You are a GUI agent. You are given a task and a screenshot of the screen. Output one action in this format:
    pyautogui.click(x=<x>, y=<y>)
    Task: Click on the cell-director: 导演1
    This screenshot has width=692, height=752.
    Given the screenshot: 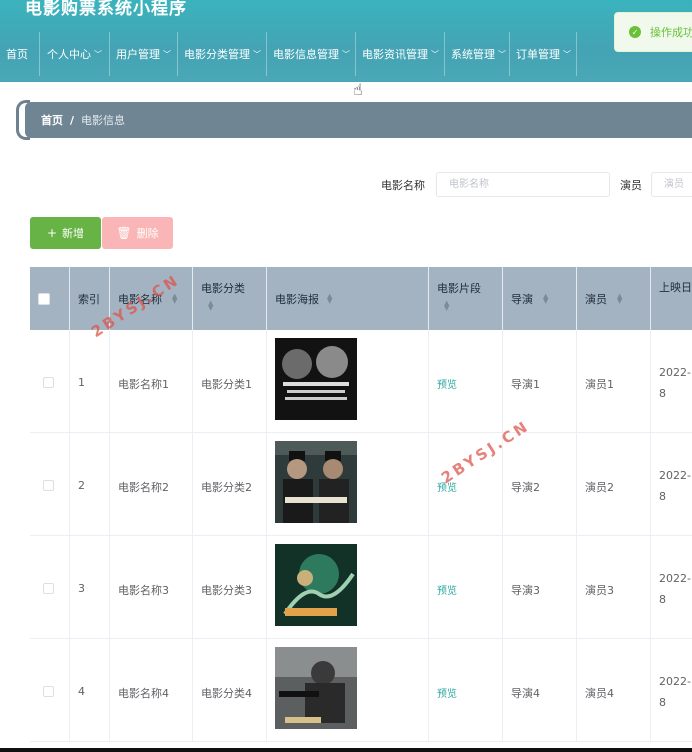 What is the action you would take?
    pyautogui.click(x=540, y=381)
    